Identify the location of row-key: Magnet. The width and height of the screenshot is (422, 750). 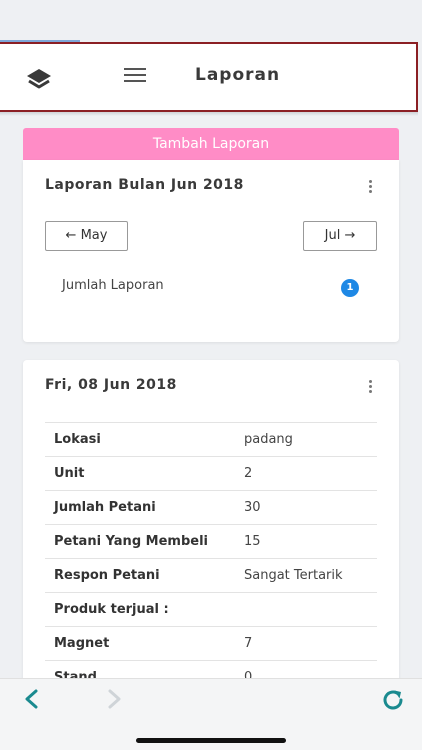
(144, 643).